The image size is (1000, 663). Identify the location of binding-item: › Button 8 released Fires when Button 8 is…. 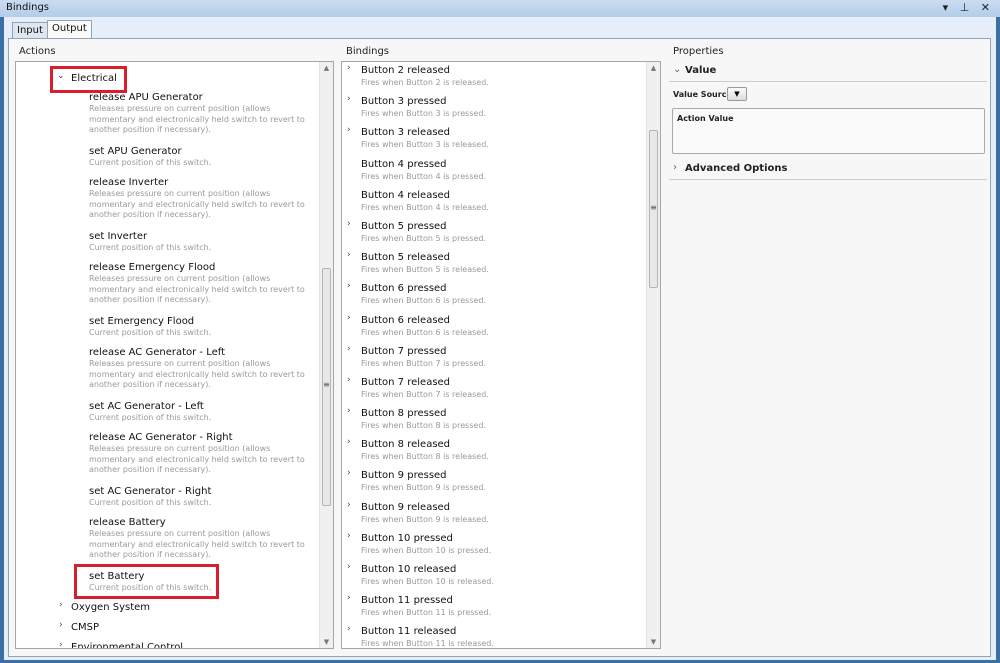
(494, 453).